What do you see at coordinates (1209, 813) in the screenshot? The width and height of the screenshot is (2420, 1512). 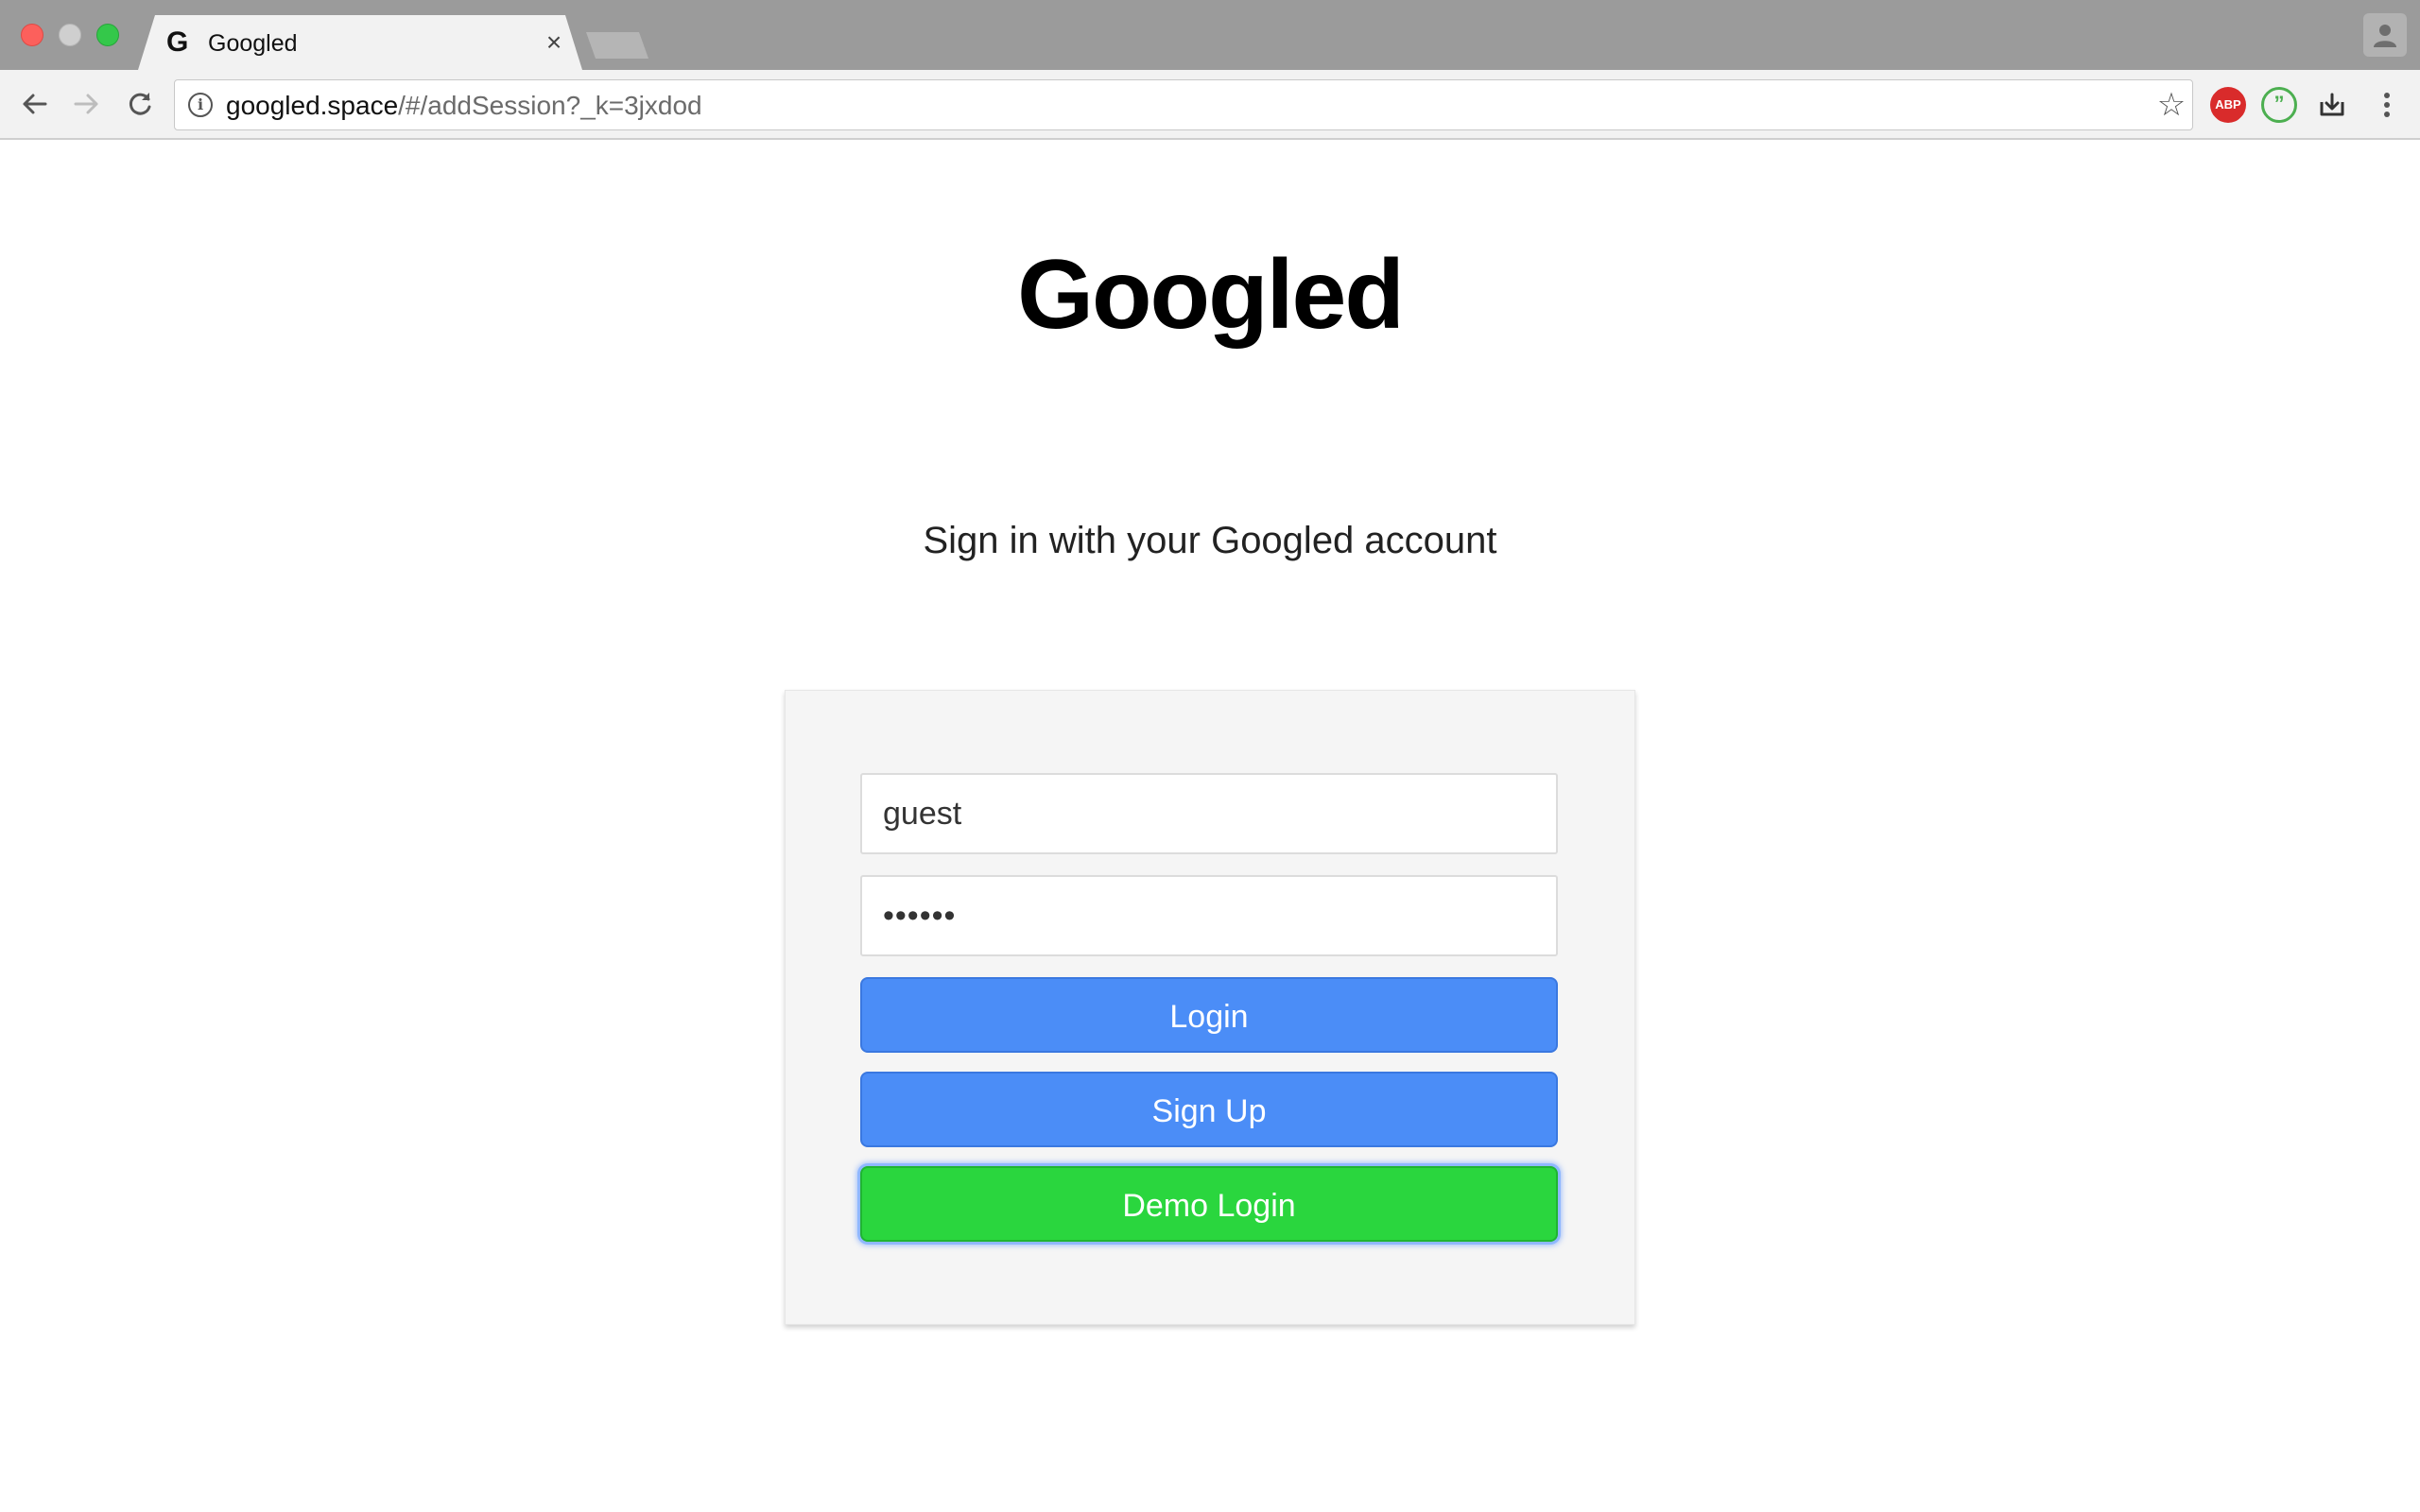 I see `username-input: guest` at bounding box center [1209, 813].